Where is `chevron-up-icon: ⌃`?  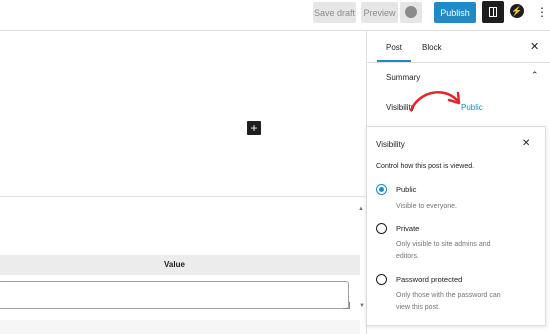 chevron-up-icon: ⌃ is located at coordinates (535, 75).